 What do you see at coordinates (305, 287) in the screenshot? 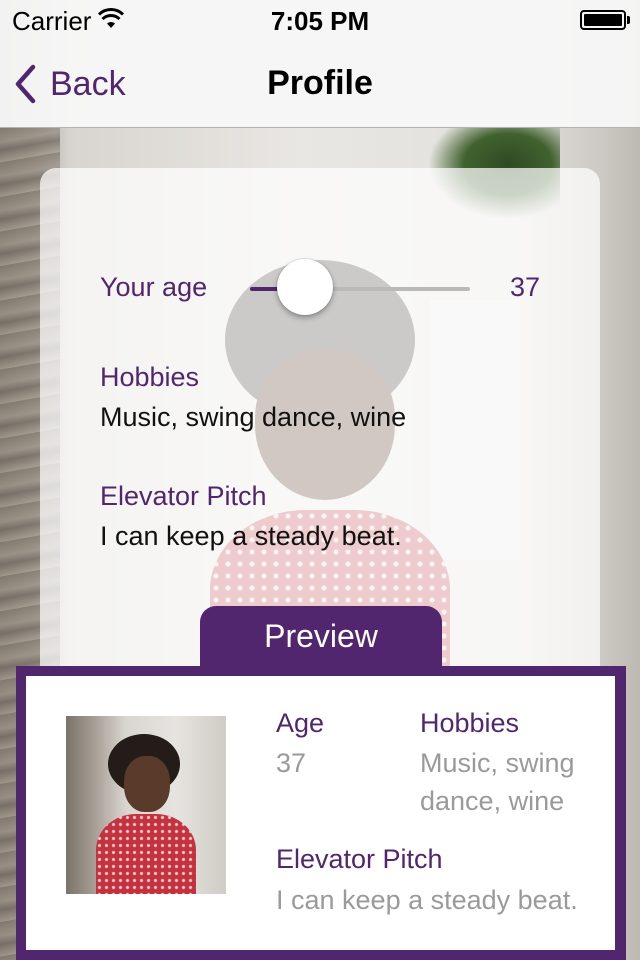
I see `age-slider-thumb` at bounding box center [305, 287].